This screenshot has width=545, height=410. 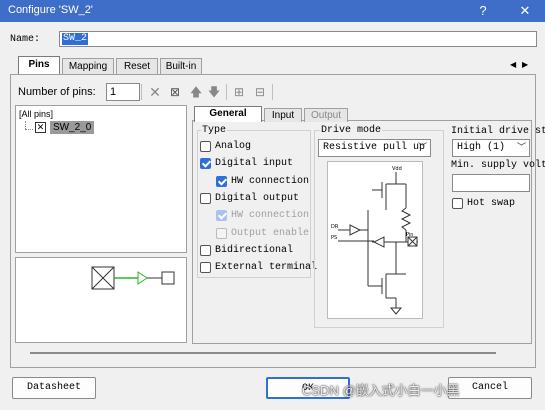 What do you see at coordinates (137, 66) in the screenshot?
I see `tab-reset: Reset` at bounding box center [137, 66].